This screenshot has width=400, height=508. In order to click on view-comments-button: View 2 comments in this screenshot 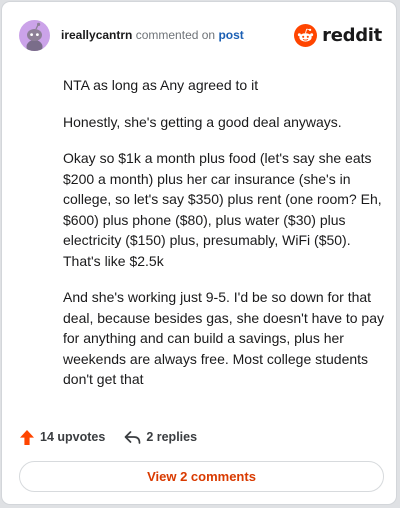, I will do `click(201, 476)`.